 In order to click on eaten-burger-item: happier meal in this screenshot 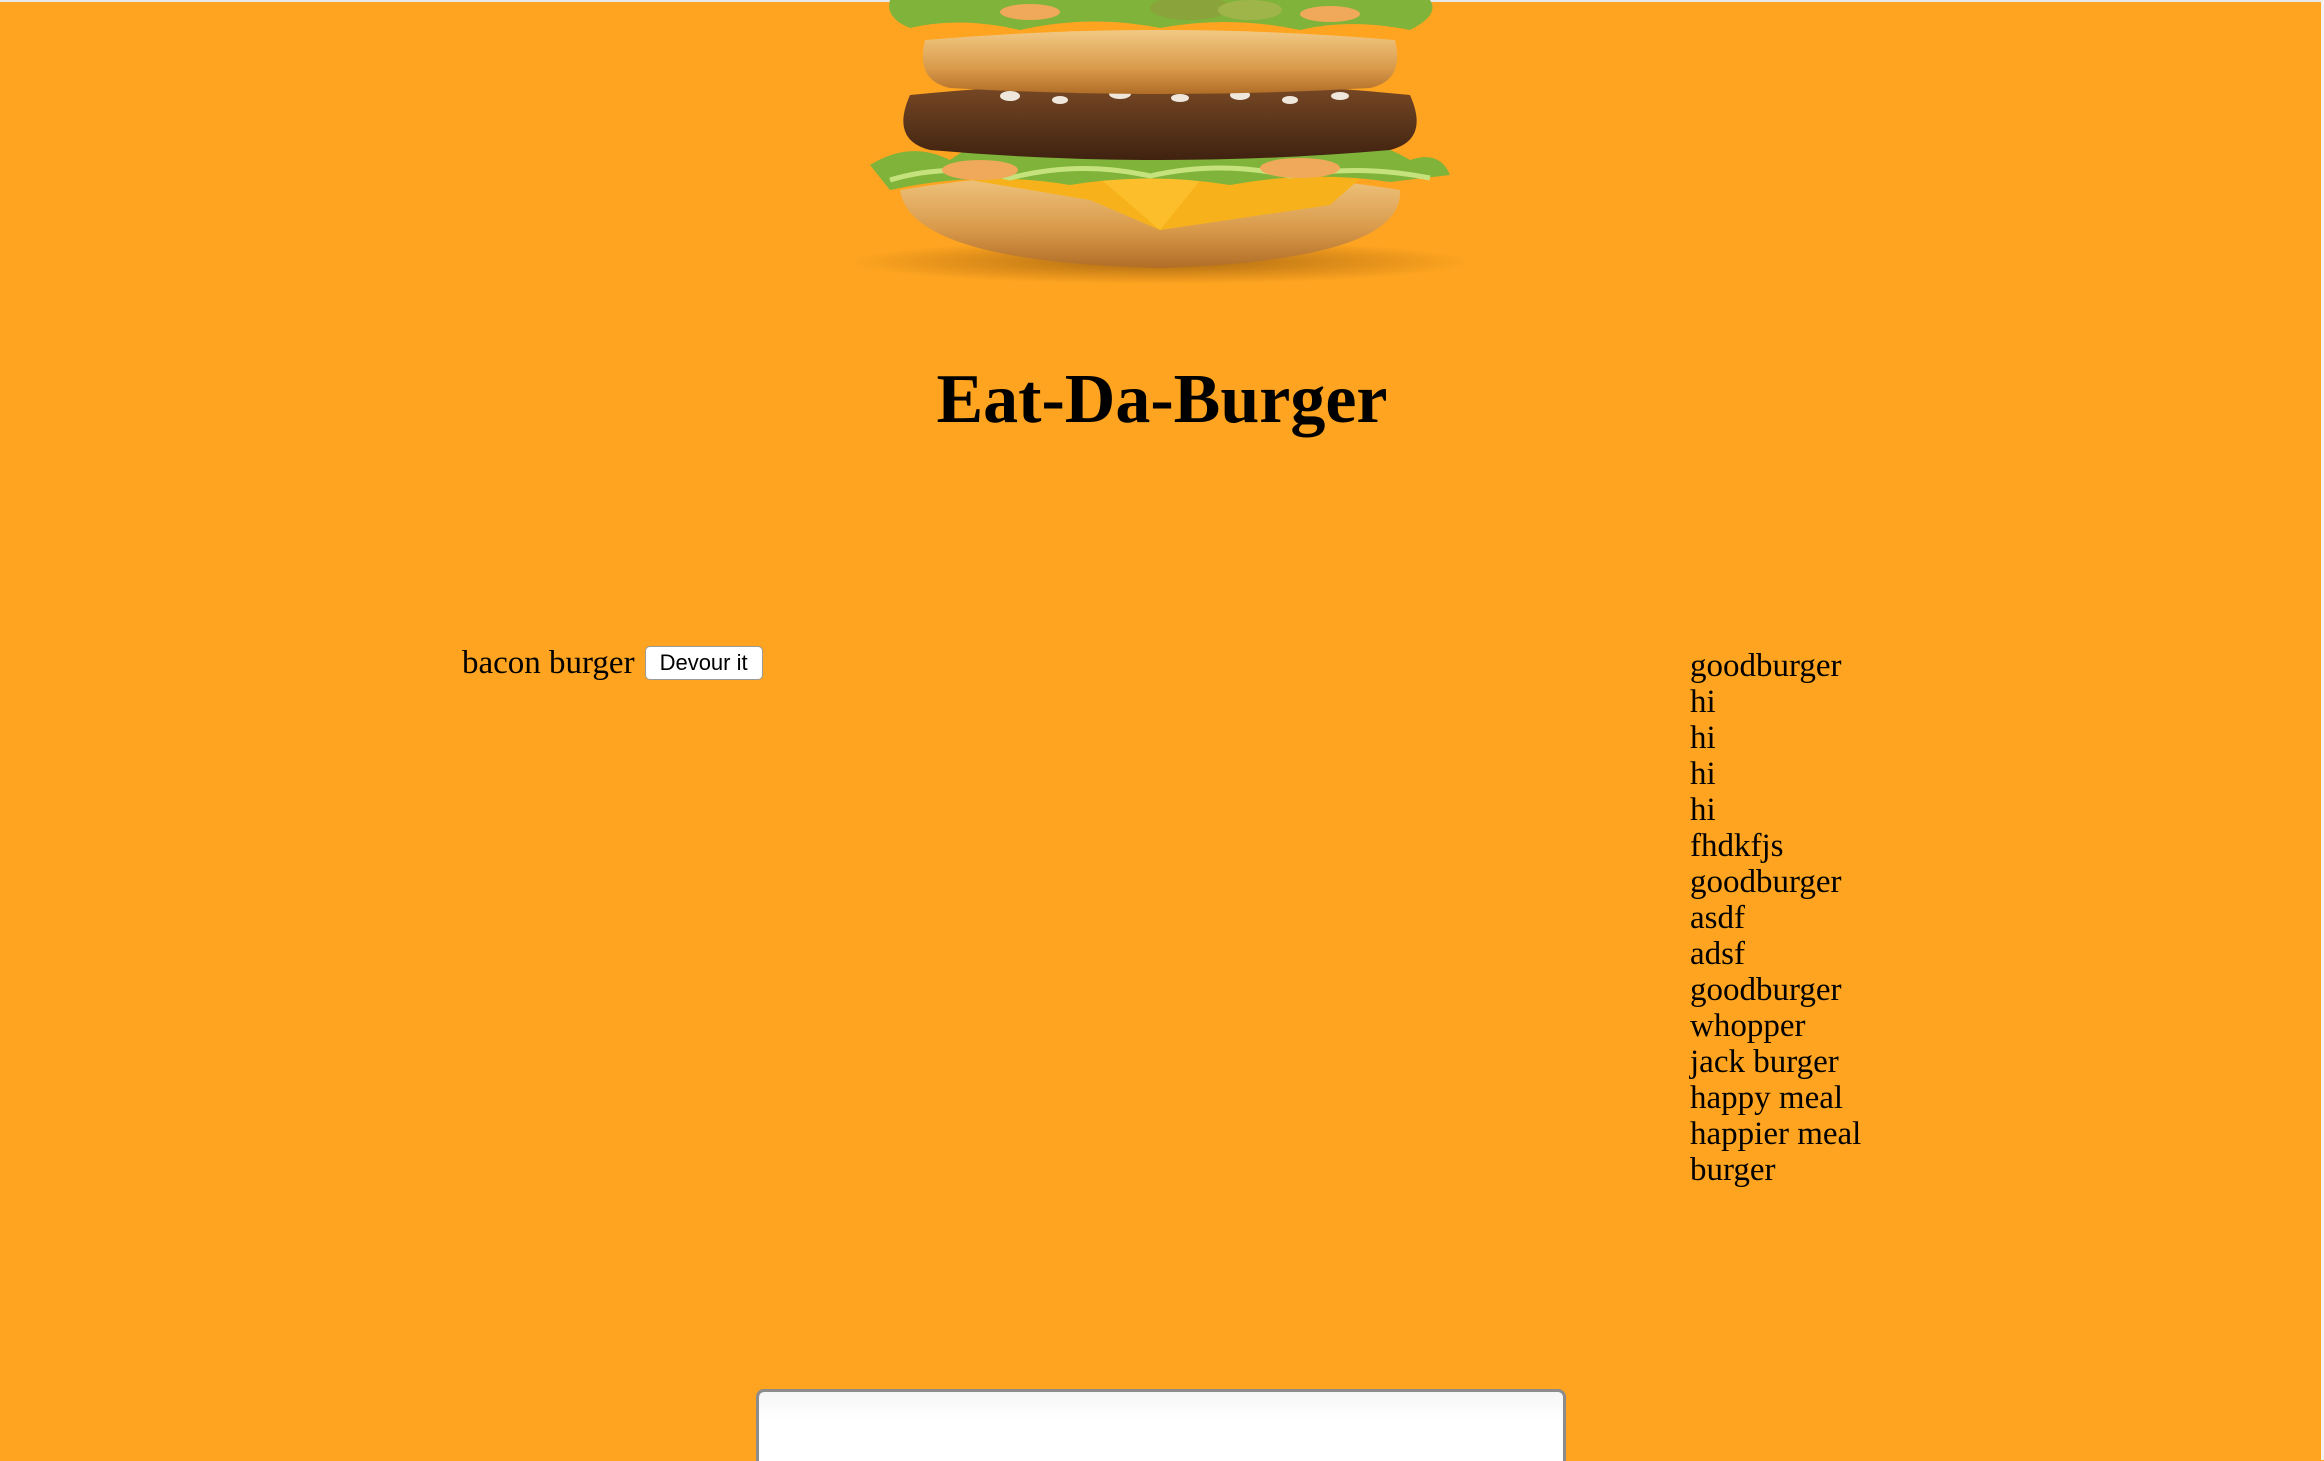, I will do `click(1776, 1134)`.